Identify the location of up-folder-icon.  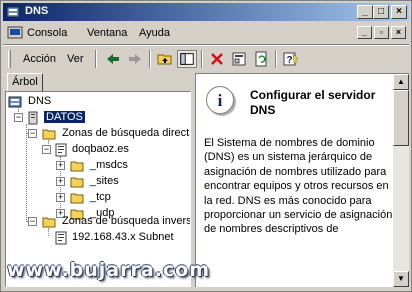
(165, 59).